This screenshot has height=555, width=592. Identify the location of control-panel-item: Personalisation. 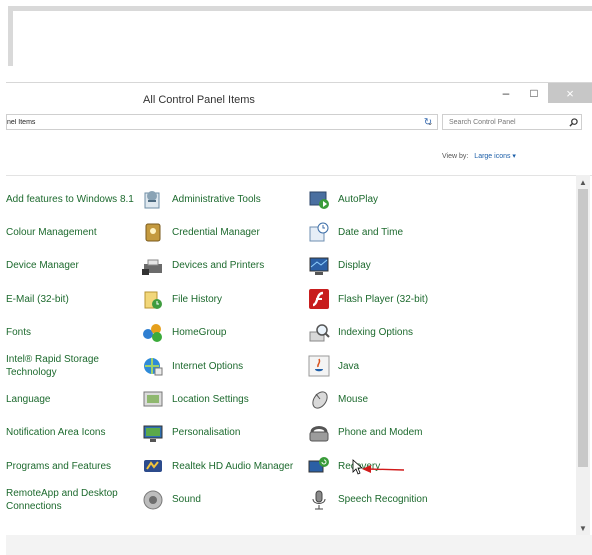
(225, 433).